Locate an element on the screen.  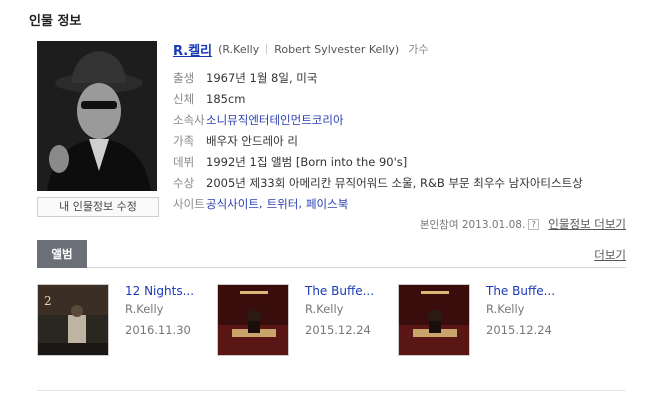
svg-text: 2 is located at coordinates (48, 301).